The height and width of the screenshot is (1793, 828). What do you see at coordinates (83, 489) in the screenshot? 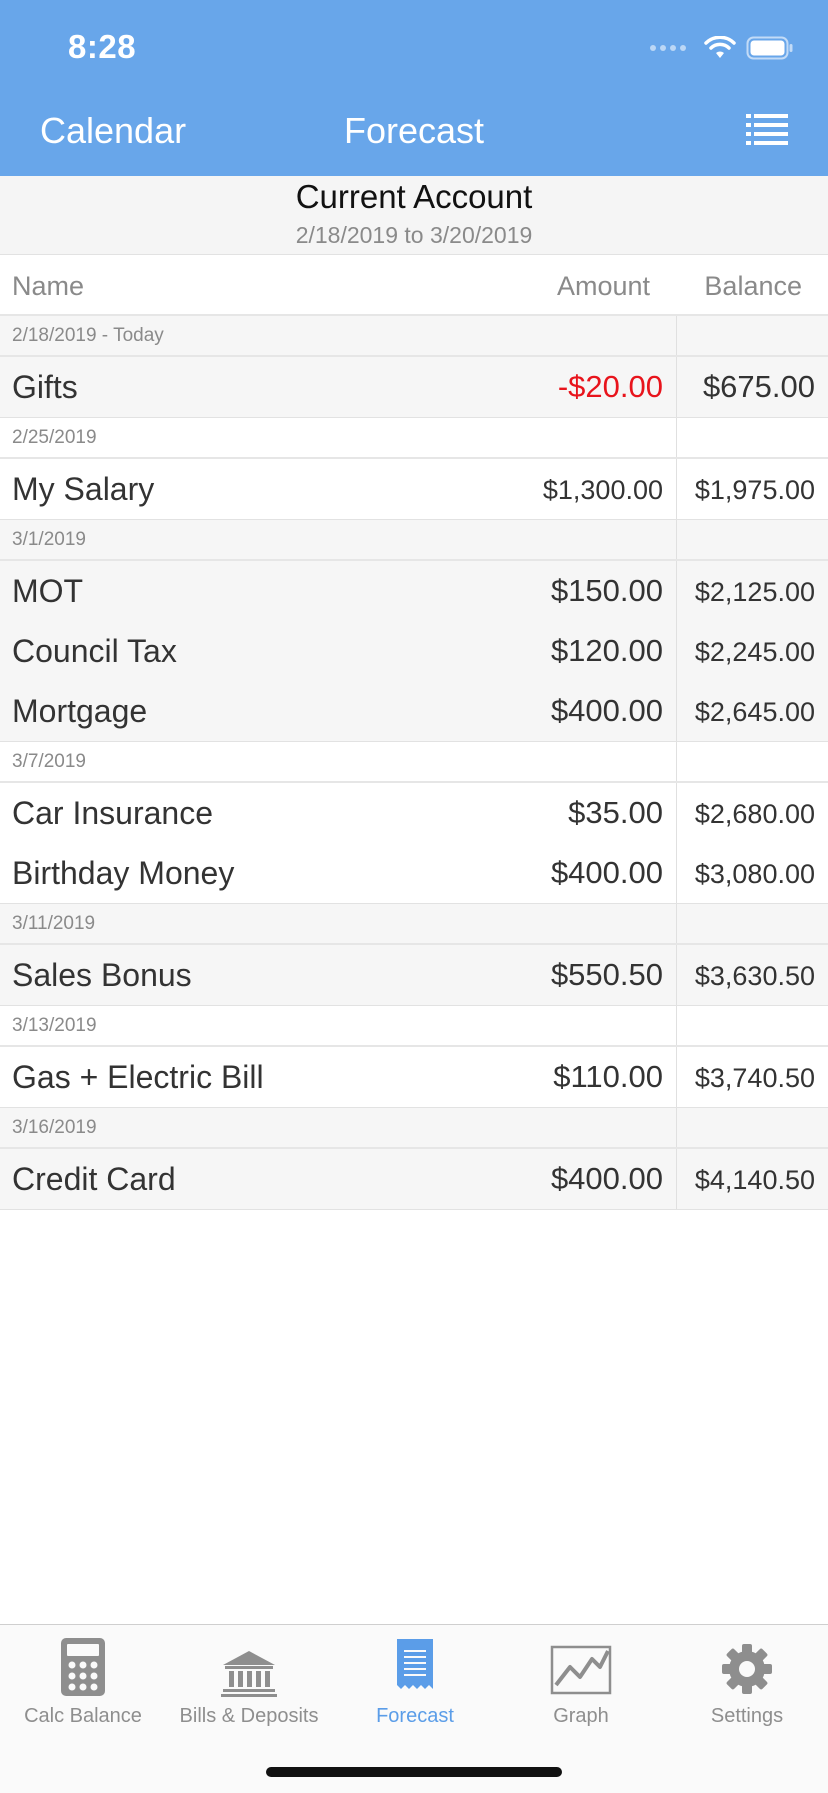
I see `transaction-name: My Salary` at bounding box center [83, 489].